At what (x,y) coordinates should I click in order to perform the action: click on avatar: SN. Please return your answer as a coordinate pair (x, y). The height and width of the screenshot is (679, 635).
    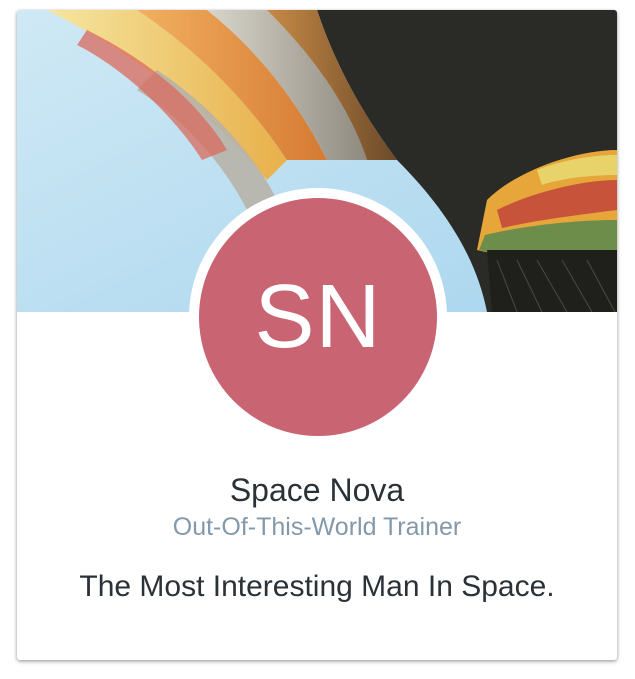
    Looking at the image, I should click on (318, 317).